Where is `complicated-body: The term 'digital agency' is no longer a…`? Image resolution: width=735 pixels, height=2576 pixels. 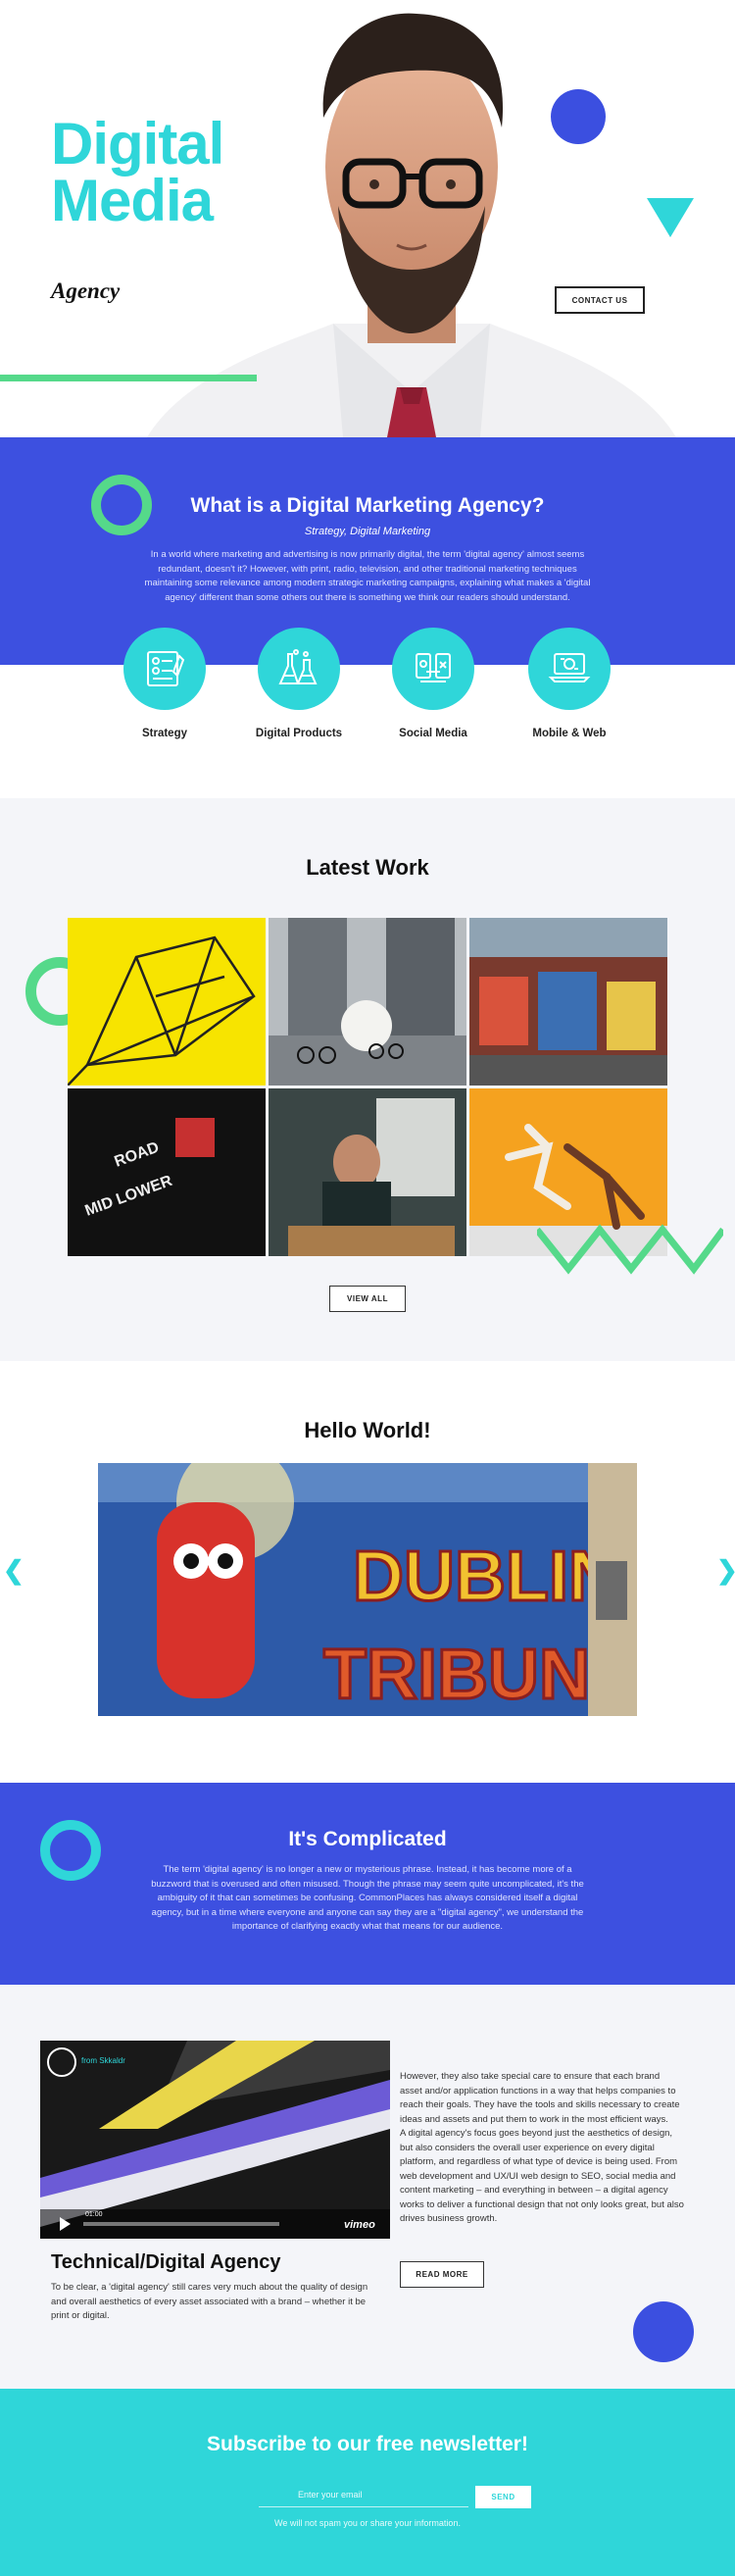 complicated-body: The term 'digital agency' is no longer a… is located at coordinates (367, 1898).